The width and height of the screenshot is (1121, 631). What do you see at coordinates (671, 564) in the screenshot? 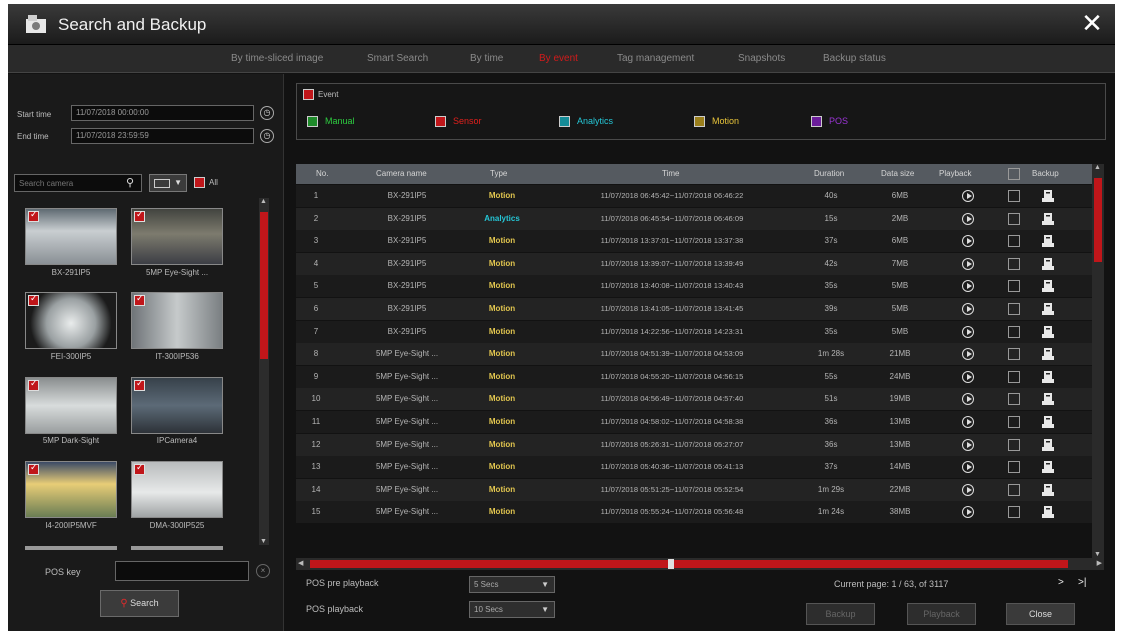
I see `scroll-grip` at bounding box center [671, 564].